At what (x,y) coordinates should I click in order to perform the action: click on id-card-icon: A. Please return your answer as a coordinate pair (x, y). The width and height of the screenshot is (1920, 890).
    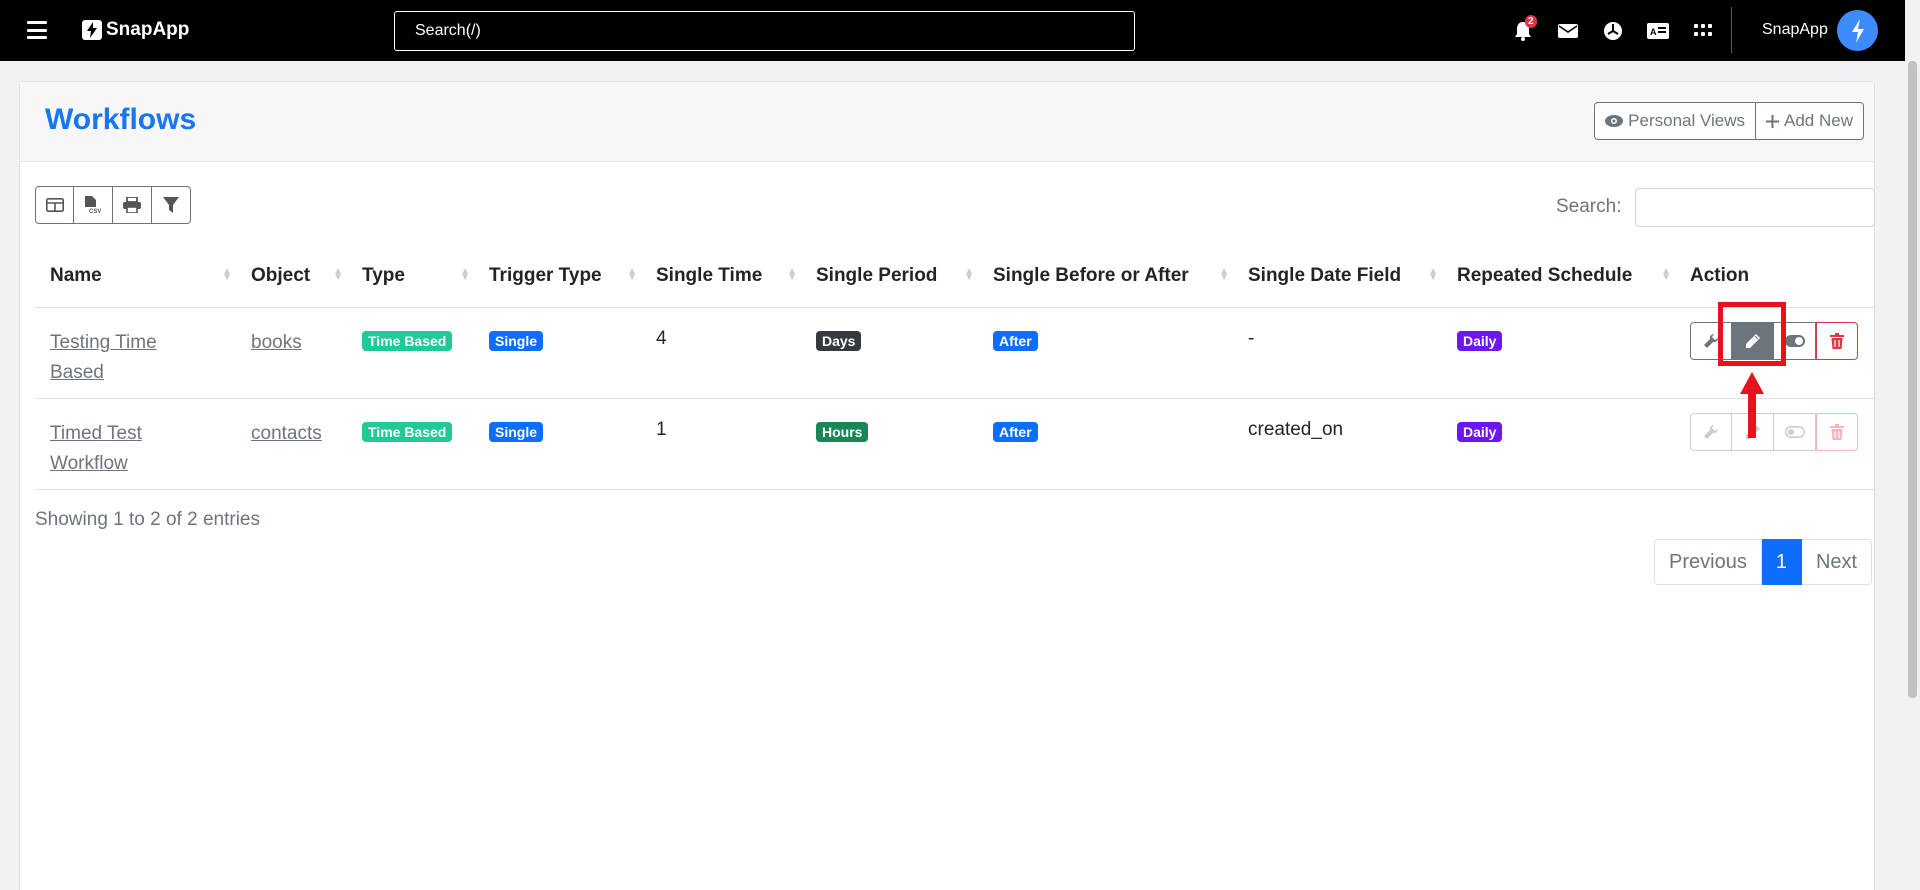
    Looking at the image, I should click on (1657, 31).